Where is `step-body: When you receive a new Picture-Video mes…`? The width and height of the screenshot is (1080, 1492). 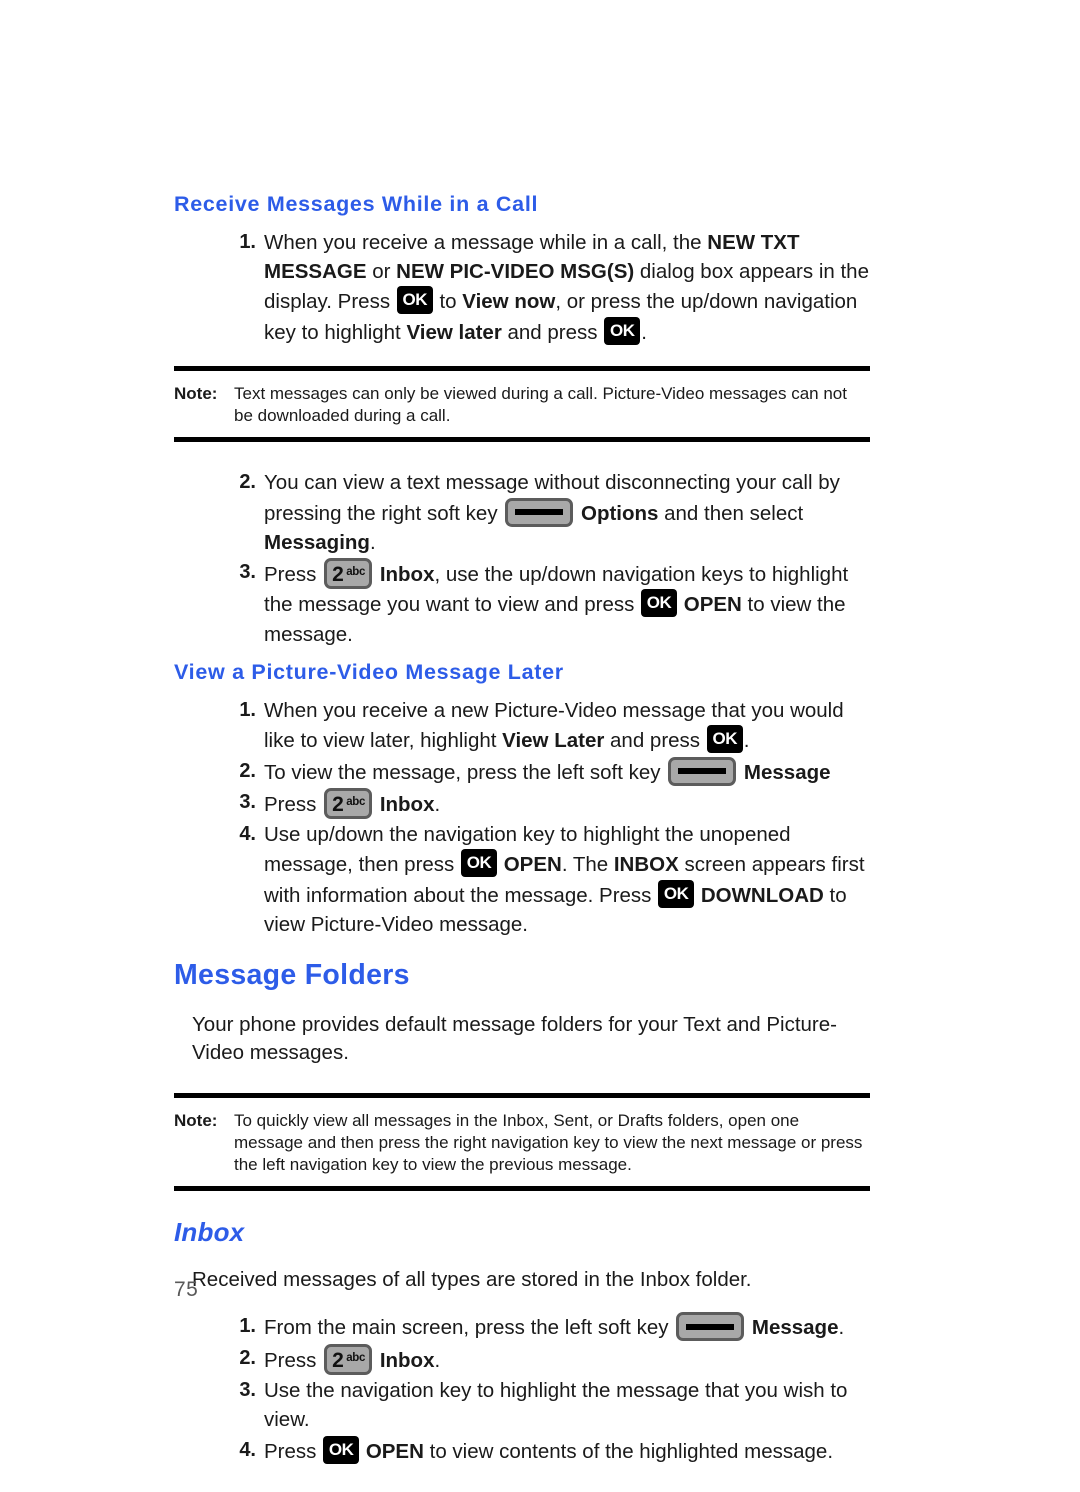
step-body: When you receive a new Picture-Video mes… is located at coordinates (554, 726).